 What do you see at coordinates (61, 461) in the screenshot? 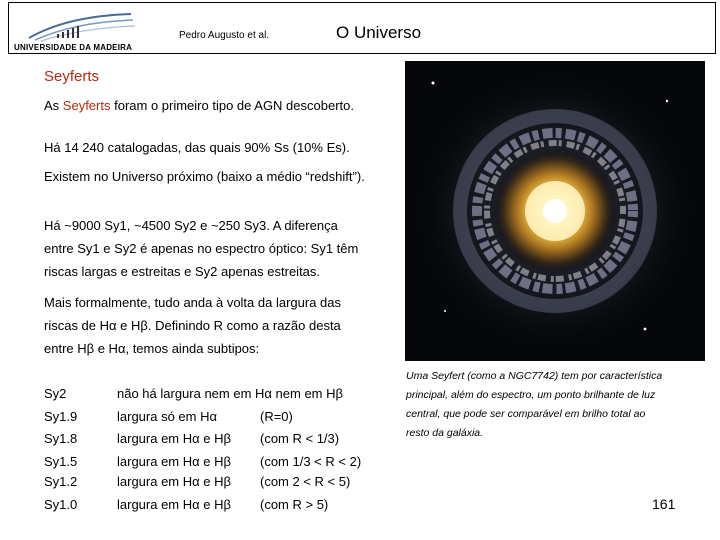
I see `subtype-name: Sy1.5` at bounding box center [61, 461].